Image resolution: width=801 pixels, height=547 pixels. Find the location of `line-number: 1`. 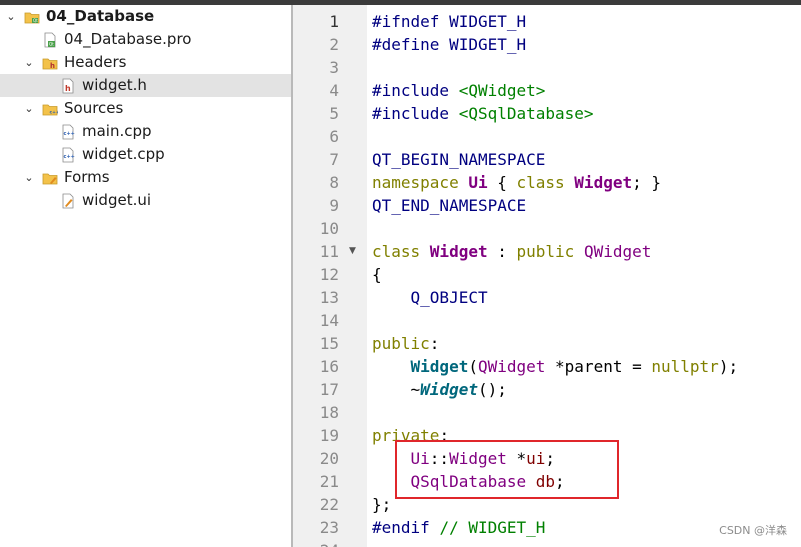

line-number: 1 is located at coordinates (334, 21).